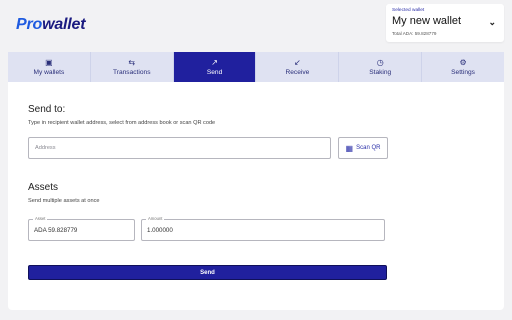 The image size is (512, 320). I want to click on tab-label: Send, so click(214, 72).